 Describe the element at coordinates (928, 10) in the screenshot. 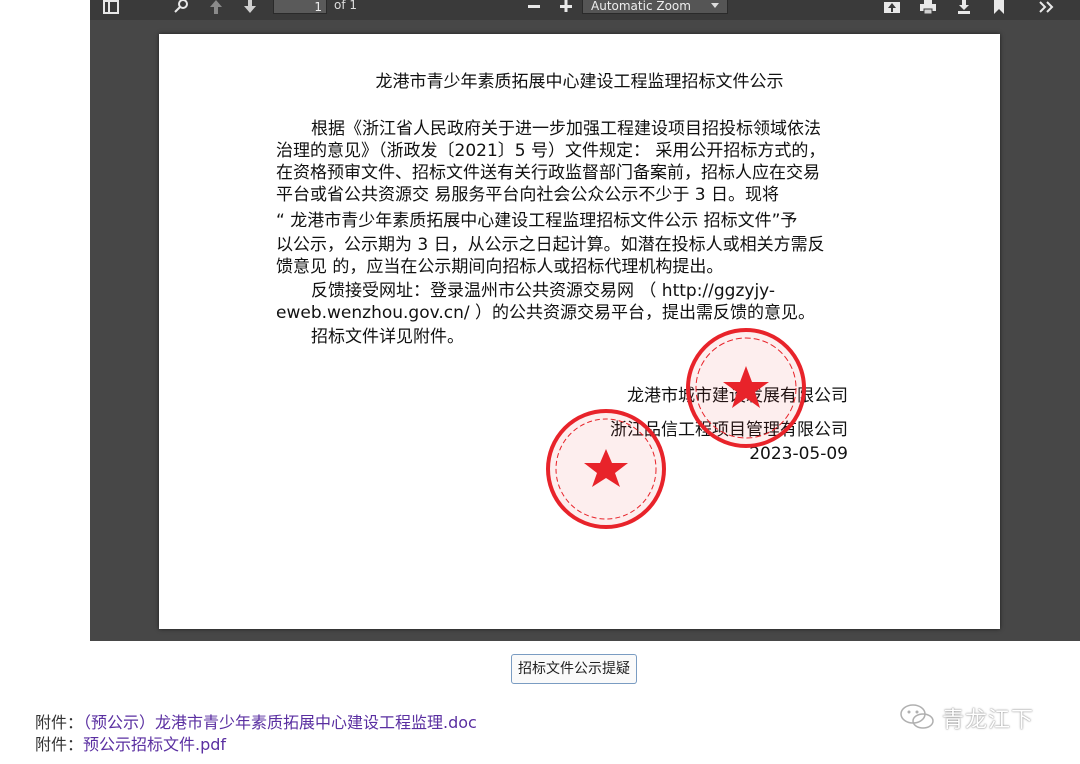

I see `print-icon` at that location.